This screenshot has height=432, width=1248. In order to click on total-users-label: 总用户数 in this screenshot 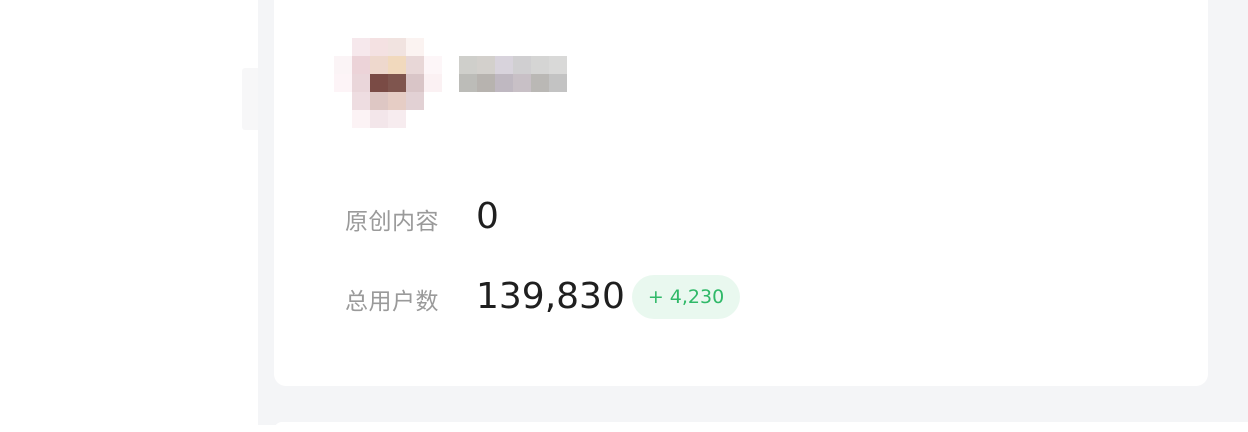, I will do `click(392, 302)`.